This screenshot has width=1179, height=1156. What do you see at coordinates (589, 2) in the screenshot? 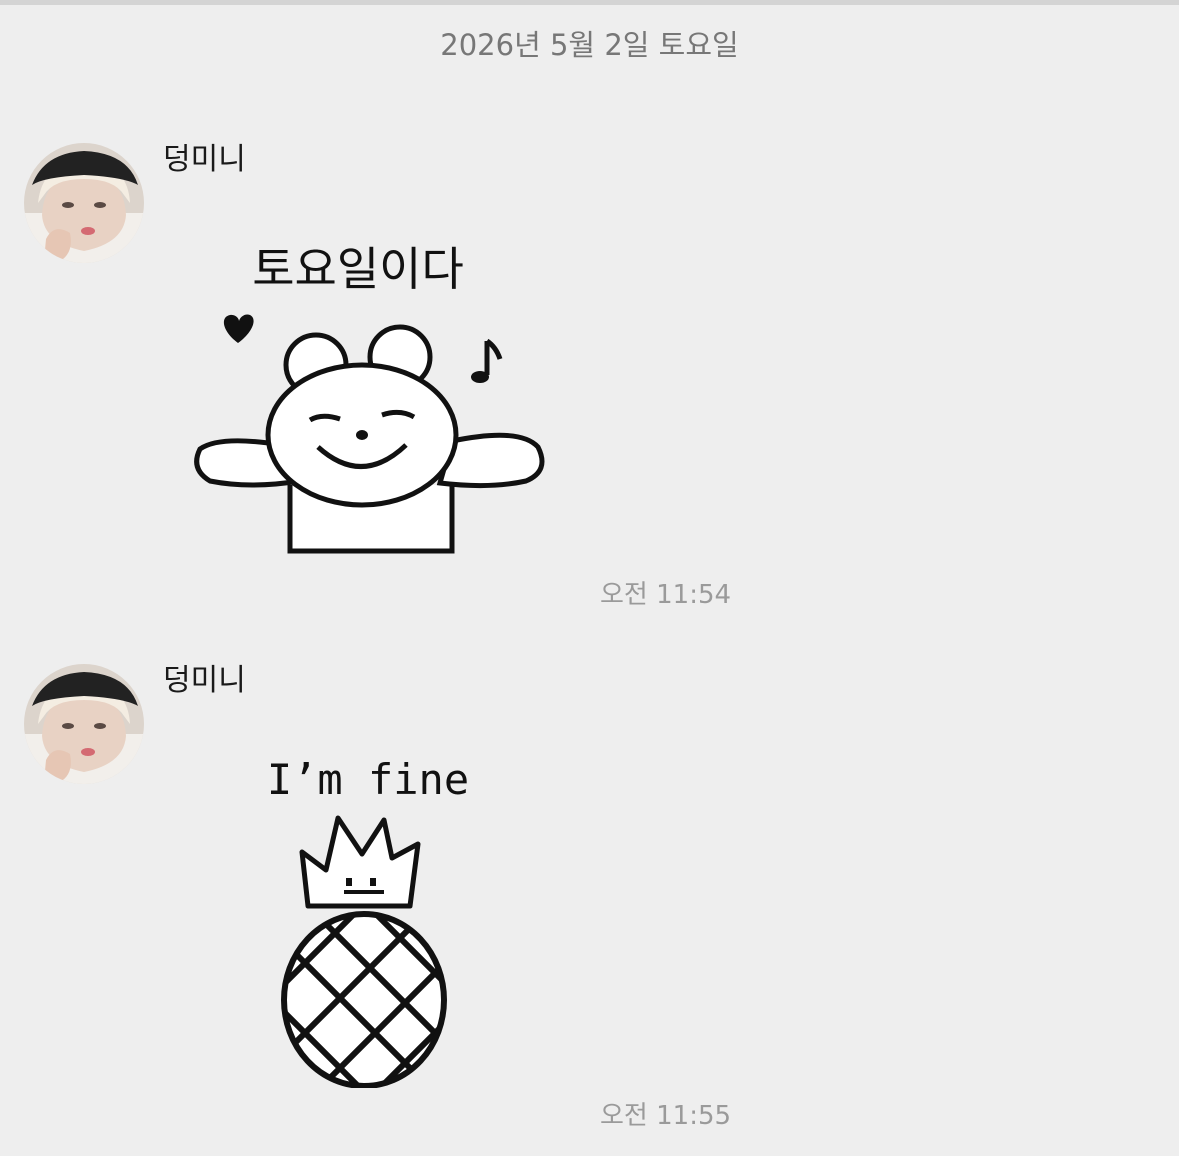
I see `top-divider` at bounding box center [589, 2].